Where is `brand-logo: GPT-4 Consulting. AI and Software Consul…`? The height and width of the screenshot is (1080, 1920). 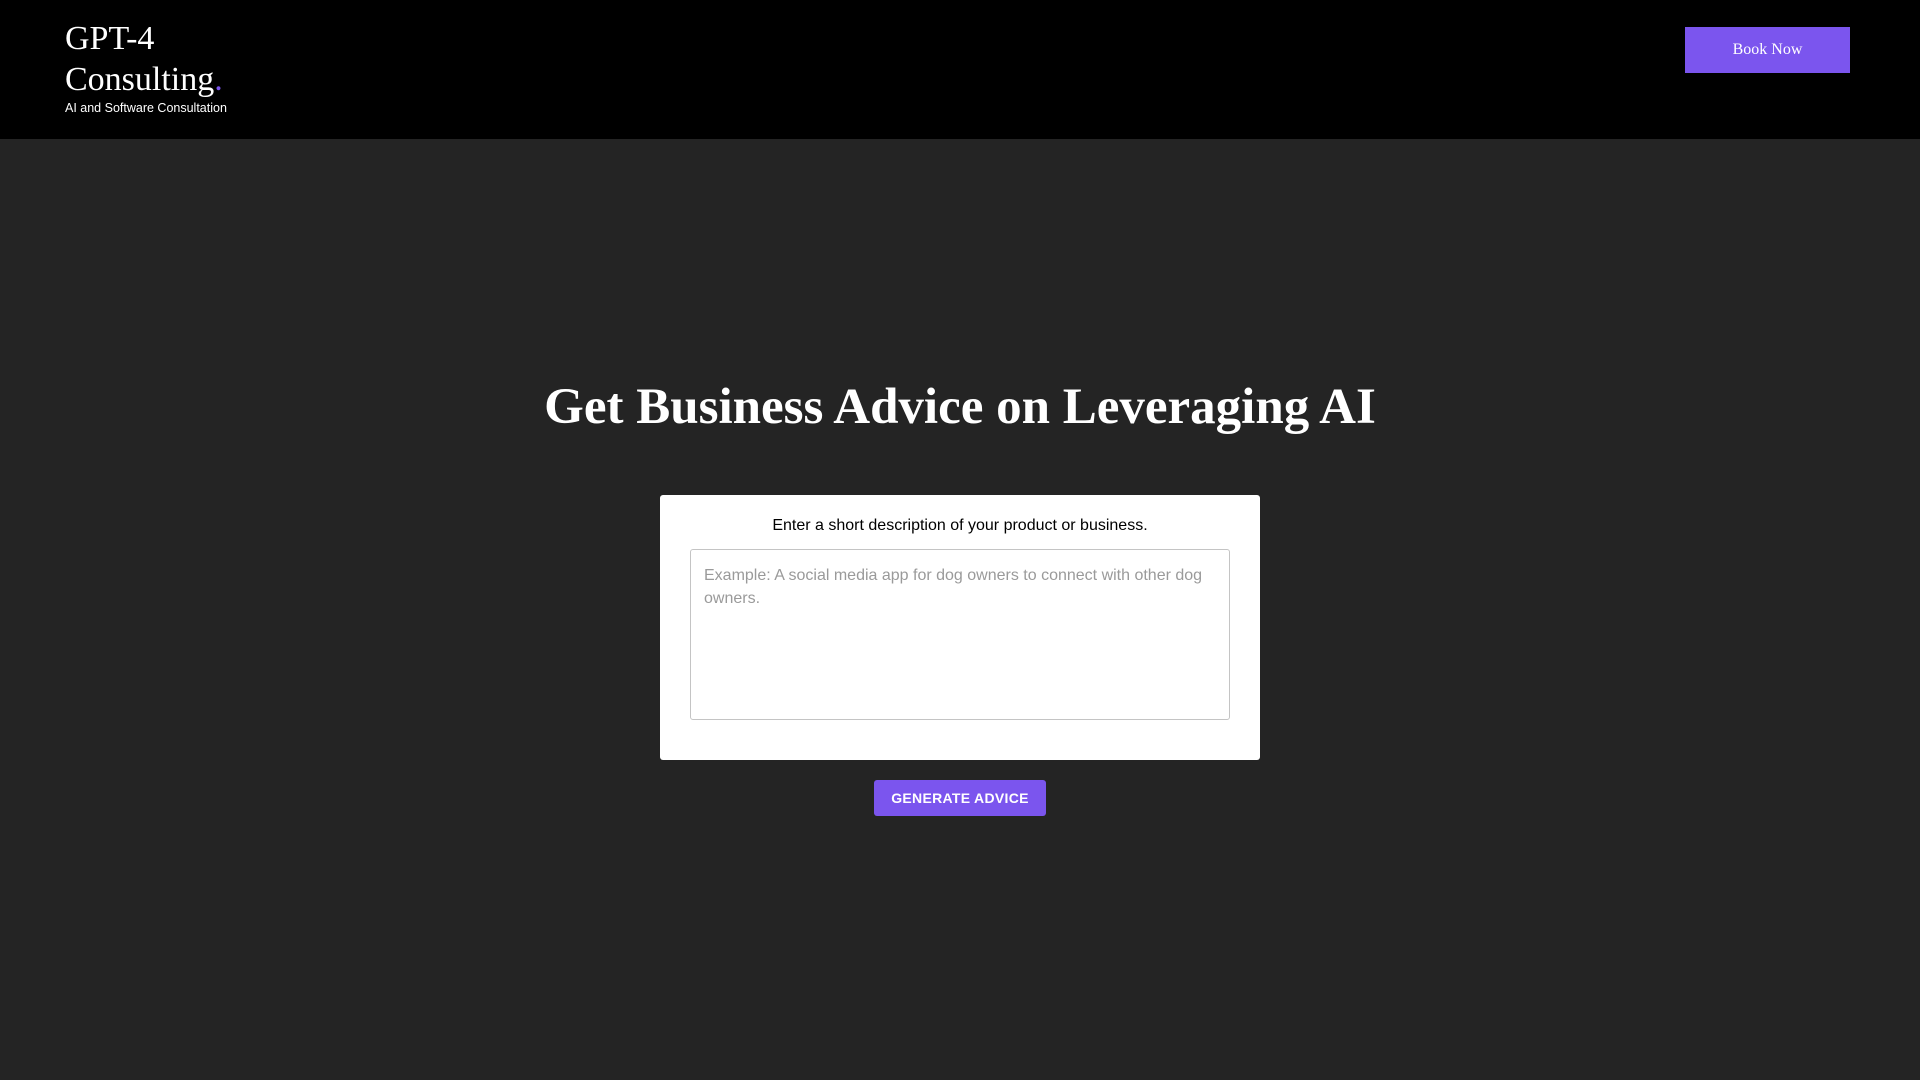
brand-logo: GPT-4 Consulting. AI and Software Consul… is located at coordinates (146, 66).